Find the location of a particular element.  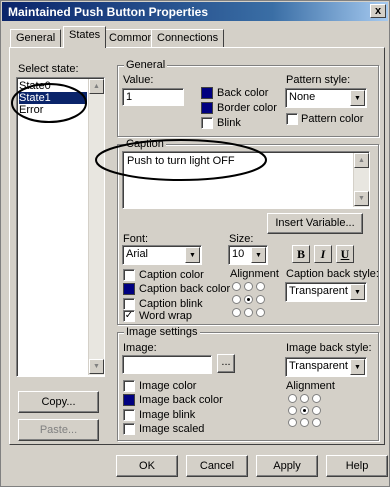

size-label: Size: is located at coordinates (241, 239).